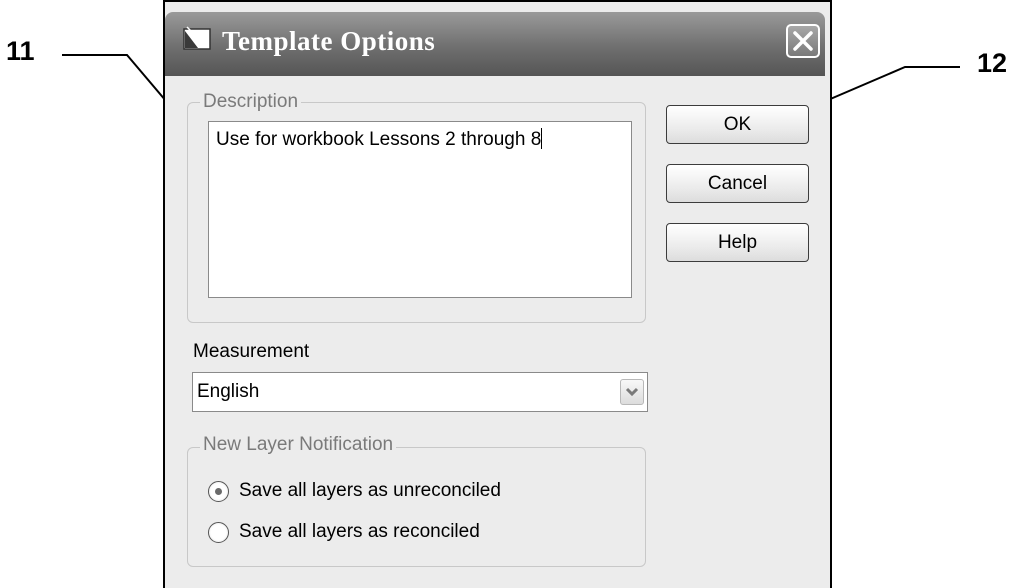 The image size is (1014, 588). Describe the element at coordinates (542, 138) in the screenshot. I see `text-caret` at that location.